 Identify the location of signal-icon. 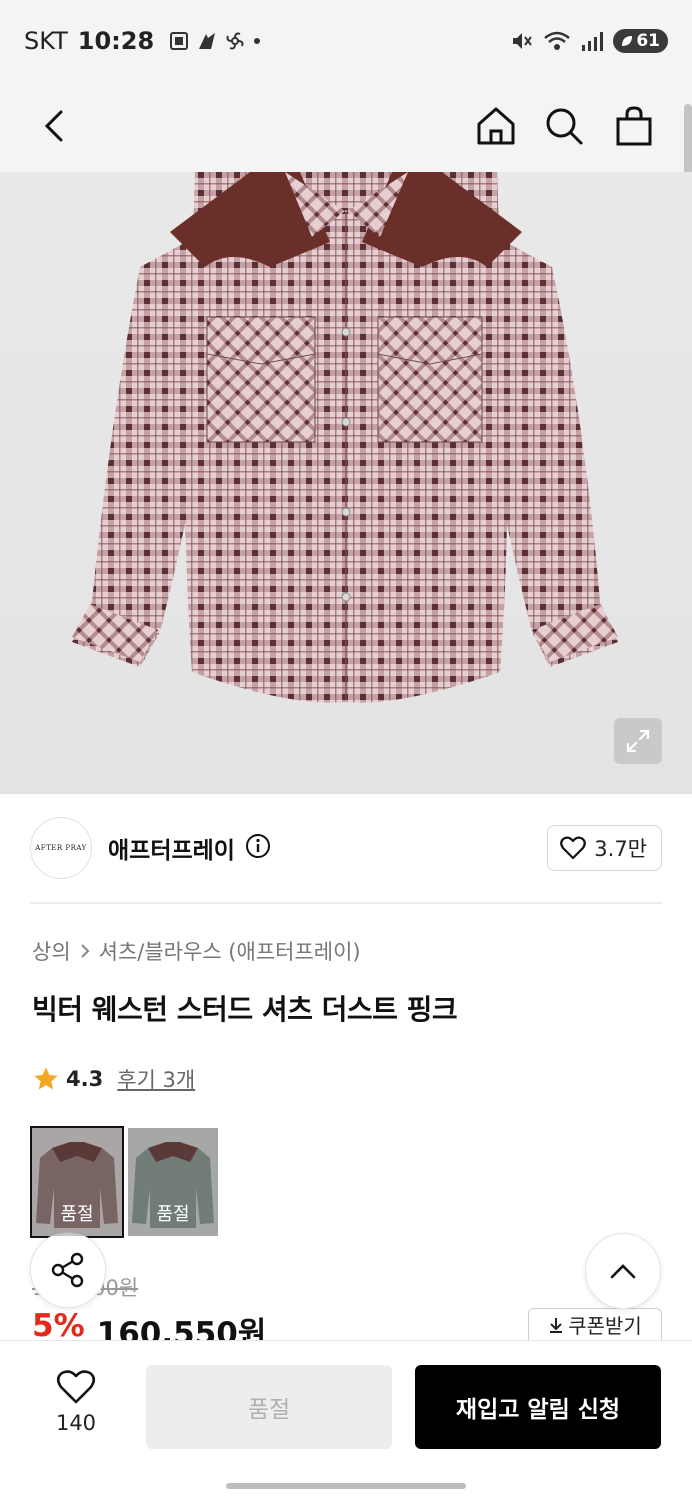
(593, 41).